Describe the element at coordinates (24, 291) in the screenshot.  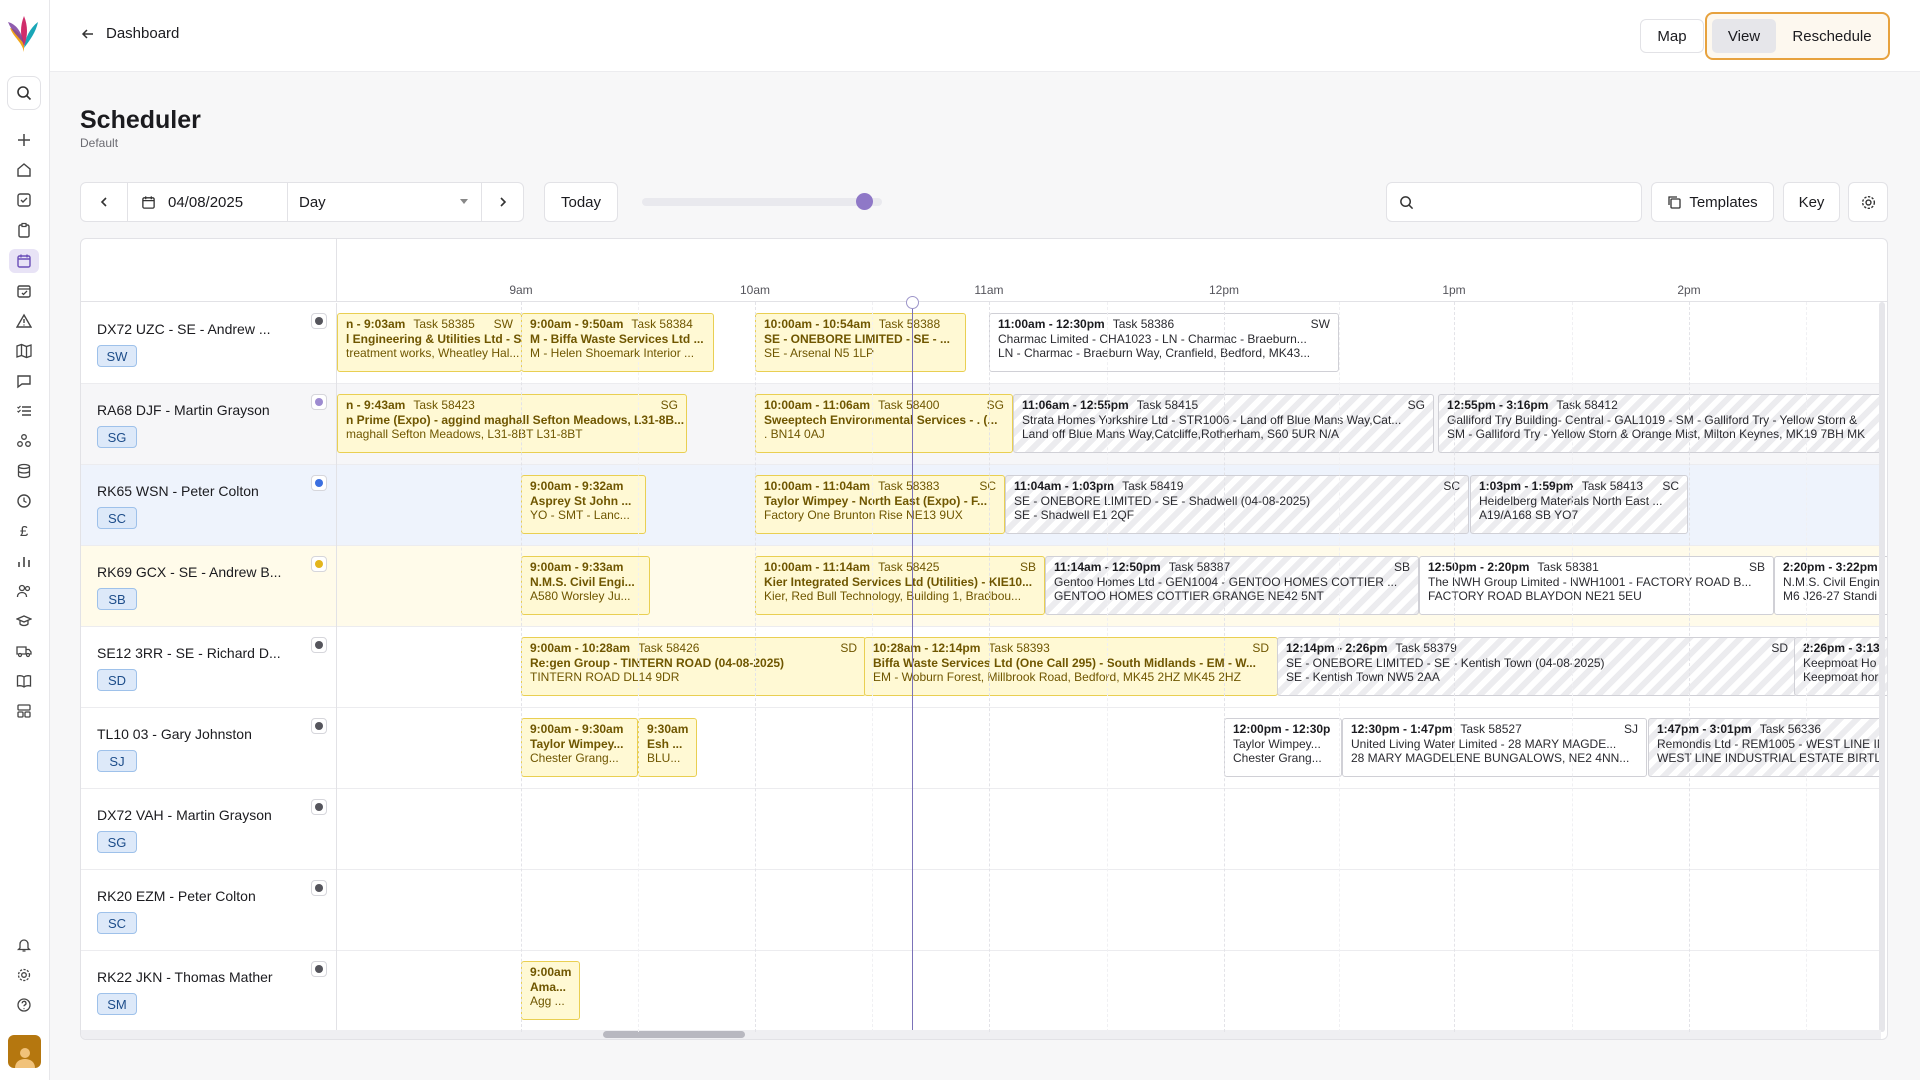
I see `calendar-check-icon` at that location.